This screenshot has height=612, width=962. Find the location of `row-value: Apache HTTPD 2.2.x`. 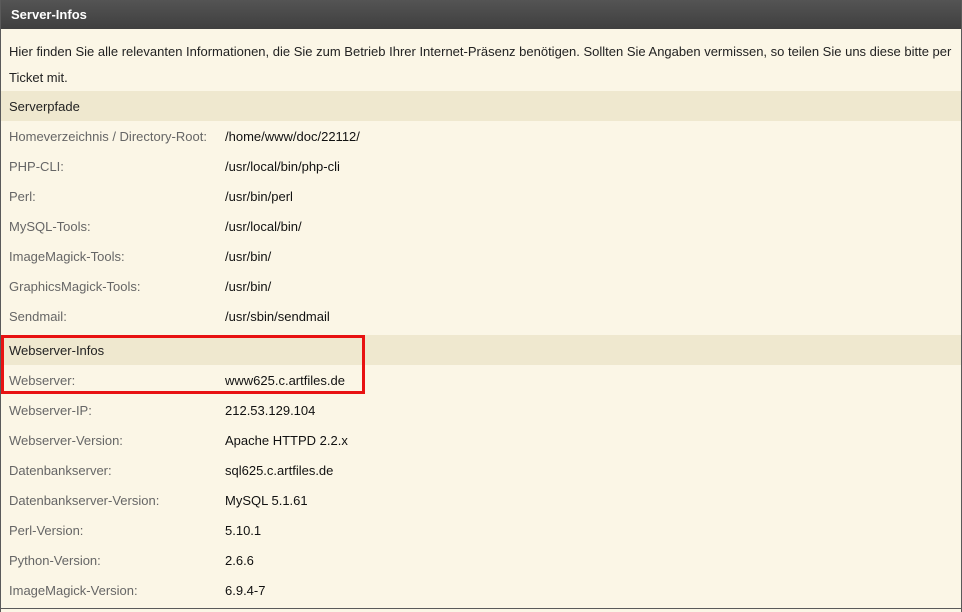

row-value: Apache HTTPD 2.2.x is located at coordinates (286, 440).